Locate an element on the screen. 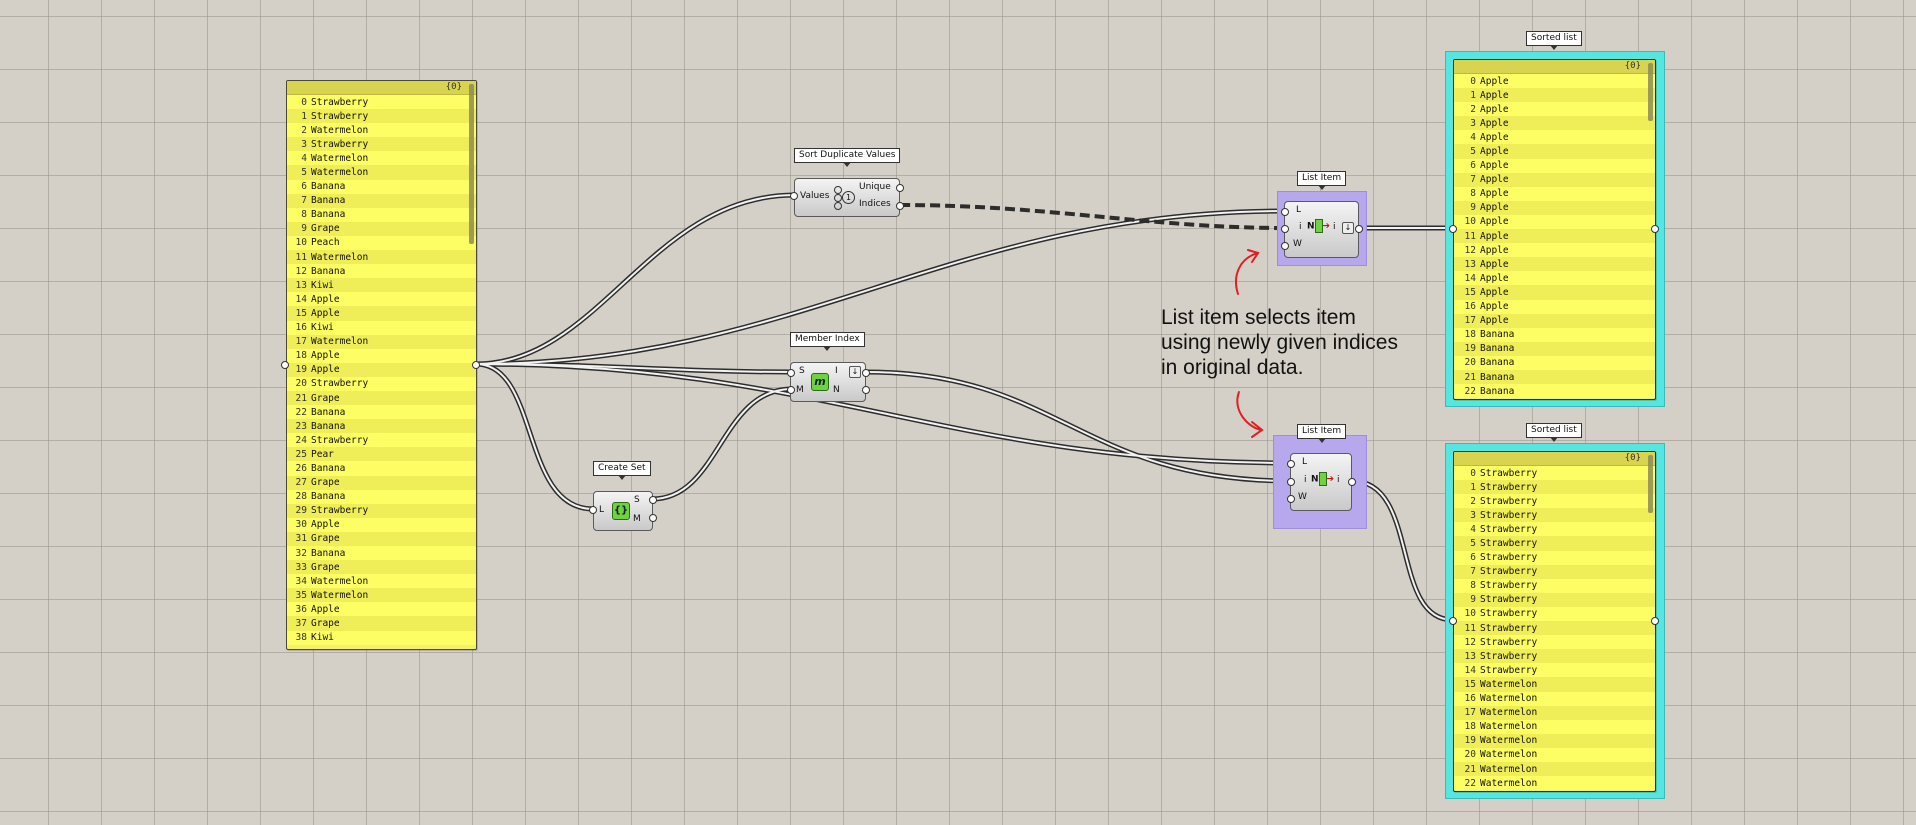 The image size is (1916, 825). sort-unique-grip is located at coordinates (900, 188).